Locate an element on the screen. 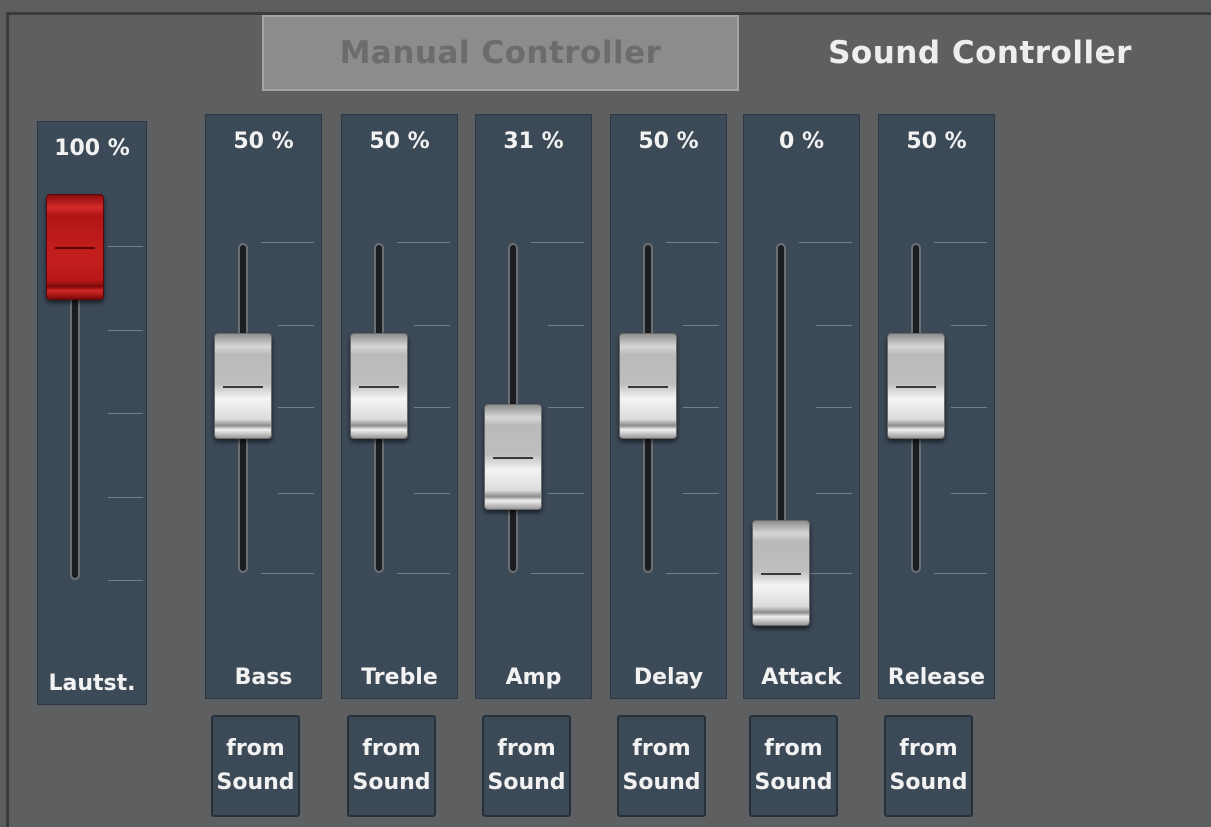 The image size is (1211, 827). volume-label: Lautst. is located at coordinates (92, 683).